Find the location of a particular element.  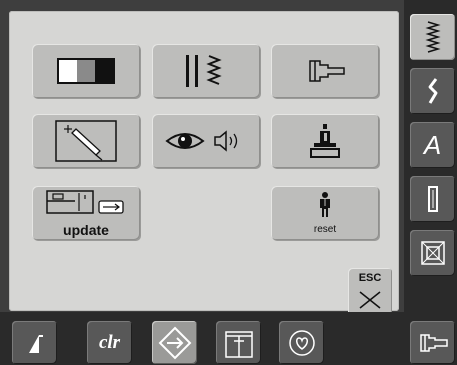

sewing-machine-foot-button is located at coordinates (325, 71).